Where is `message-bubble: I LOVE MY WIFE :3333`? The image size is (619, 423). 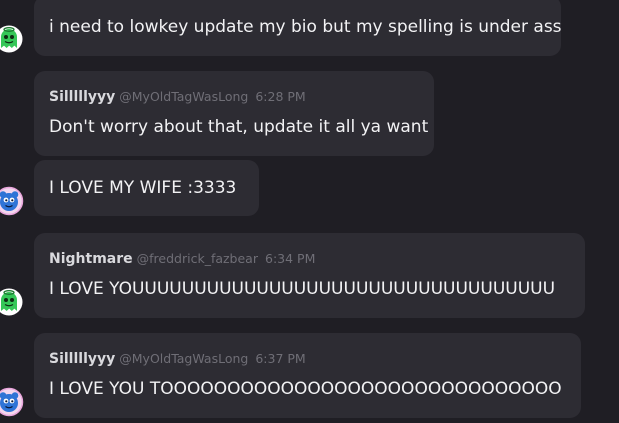
message-bubble: I LOVE MY WIFE :3333 is located at coordinates (146, 188).